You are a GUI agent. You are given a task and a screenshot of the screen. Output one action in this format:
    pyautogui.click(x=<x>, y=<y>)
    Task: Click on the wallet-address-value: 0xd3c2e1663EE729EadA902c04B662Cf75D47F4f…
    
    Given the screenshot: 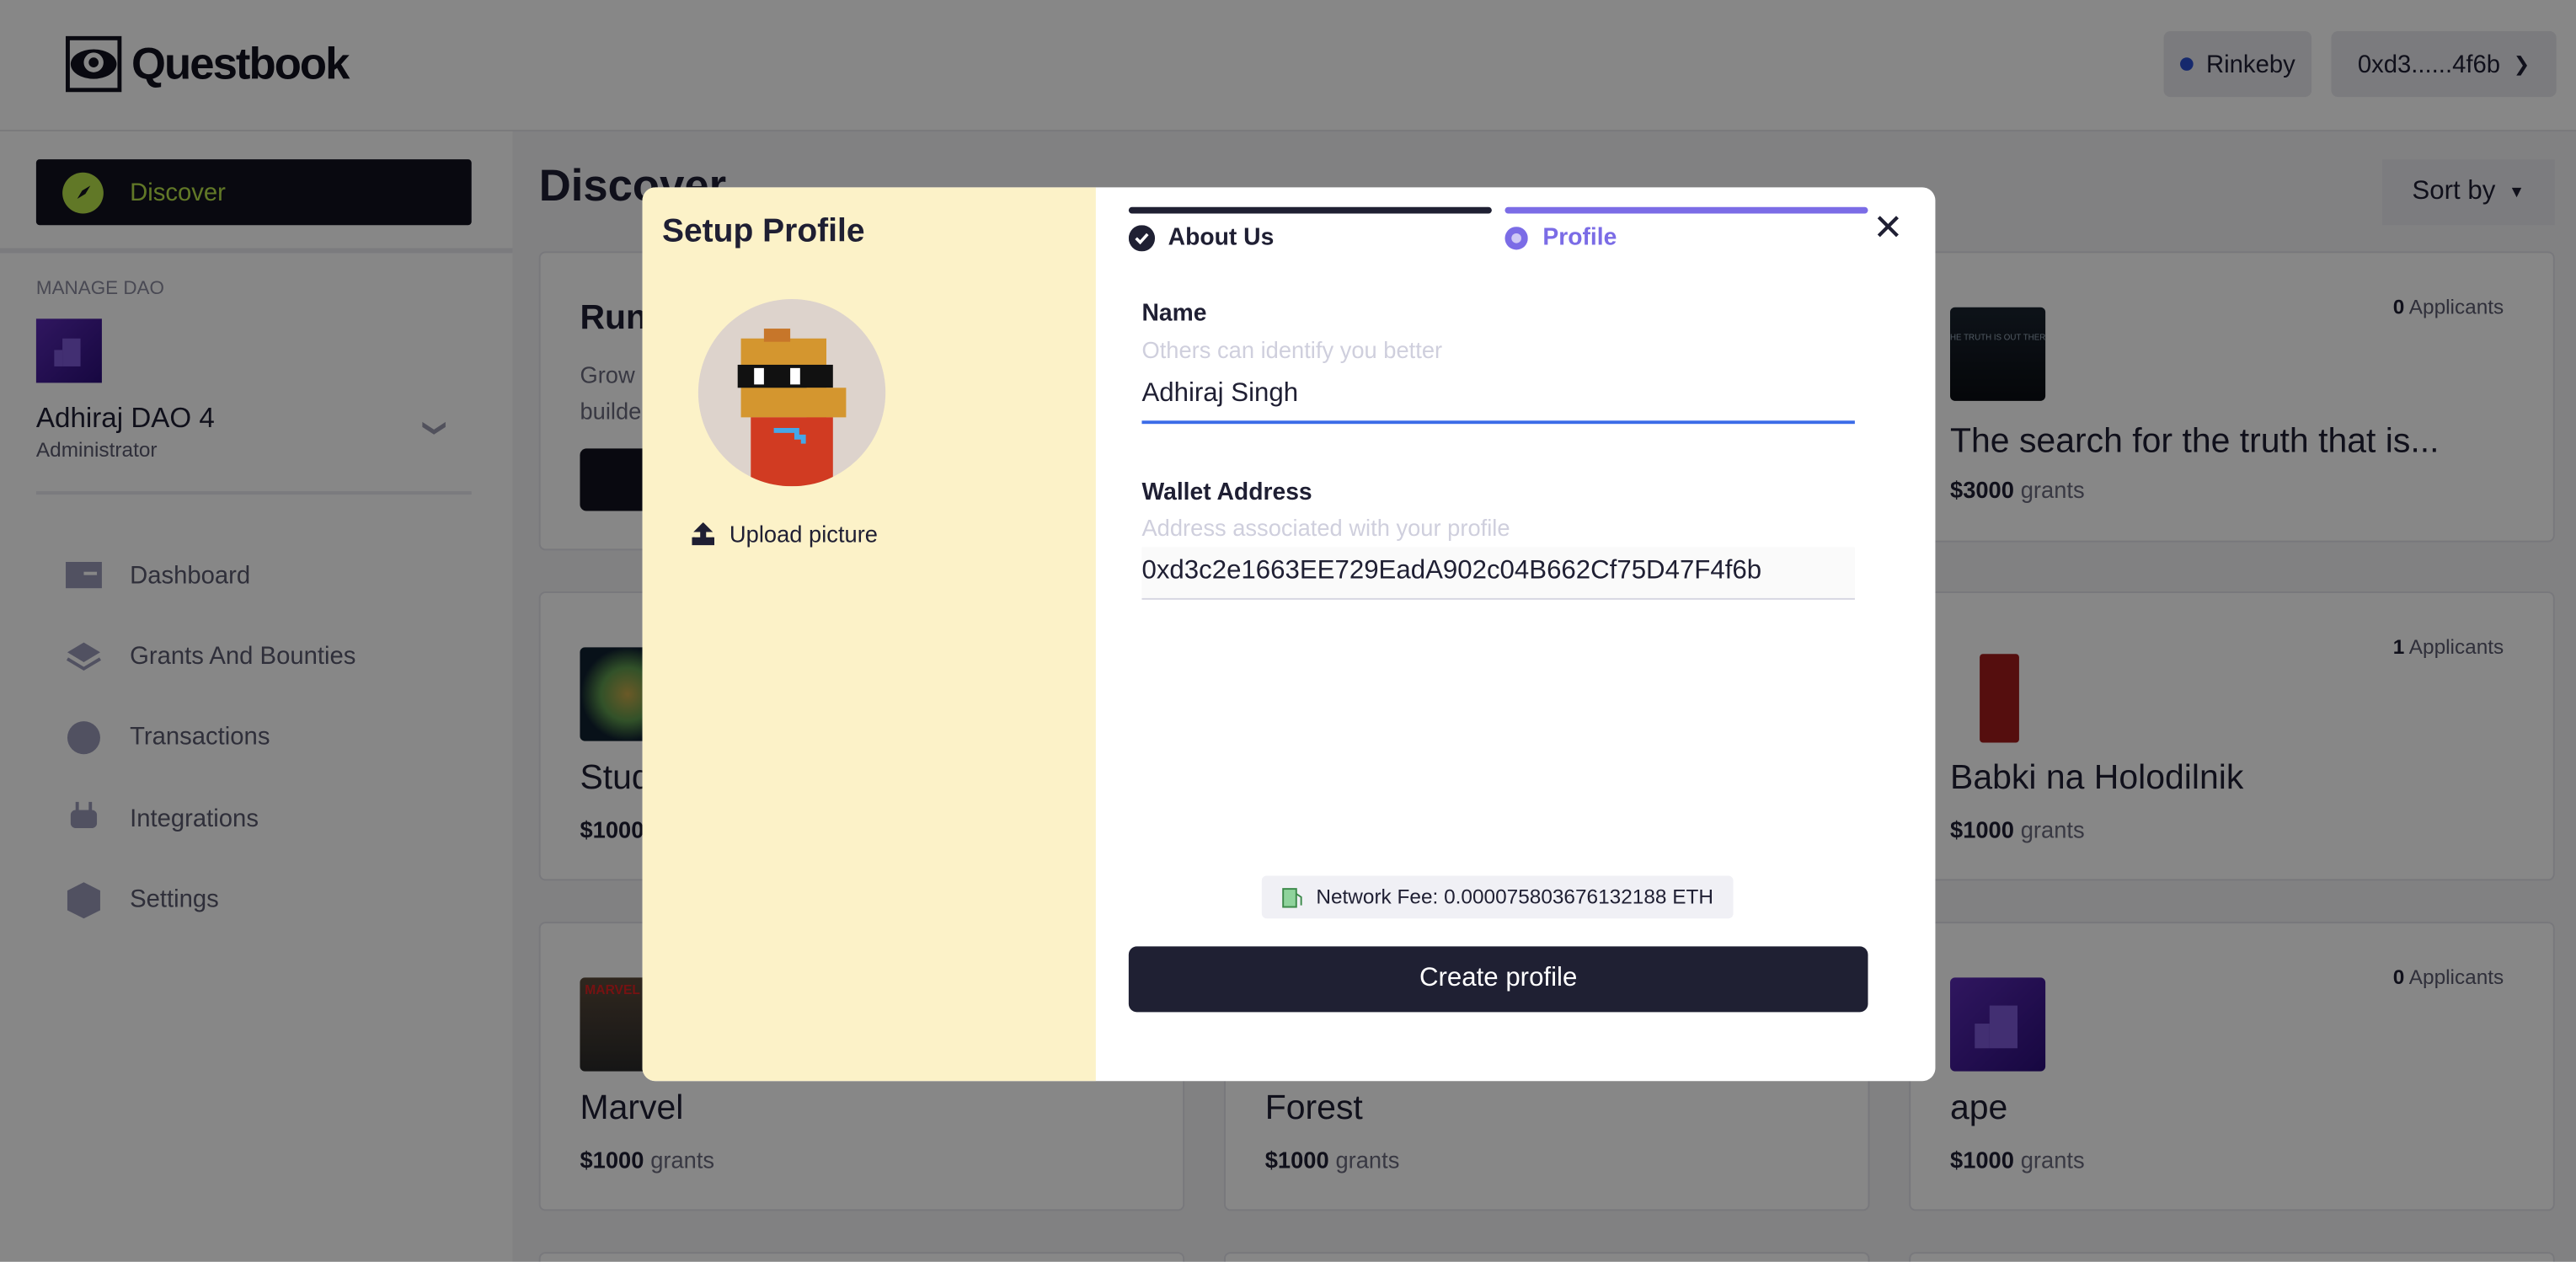 What is the action you would take?
    pyautogui.click(x=1451, y=571)
    